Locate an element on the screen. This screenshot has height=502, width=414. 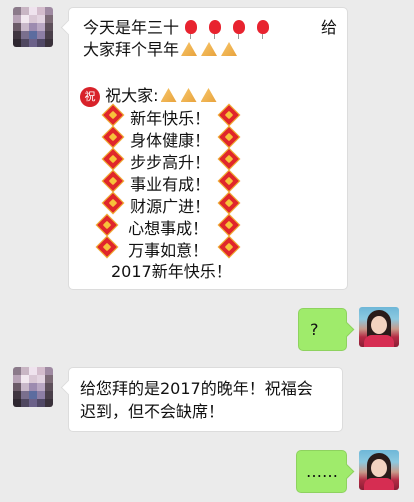
message-bubble-outgoing: ? is located at coordinates (326, 329).